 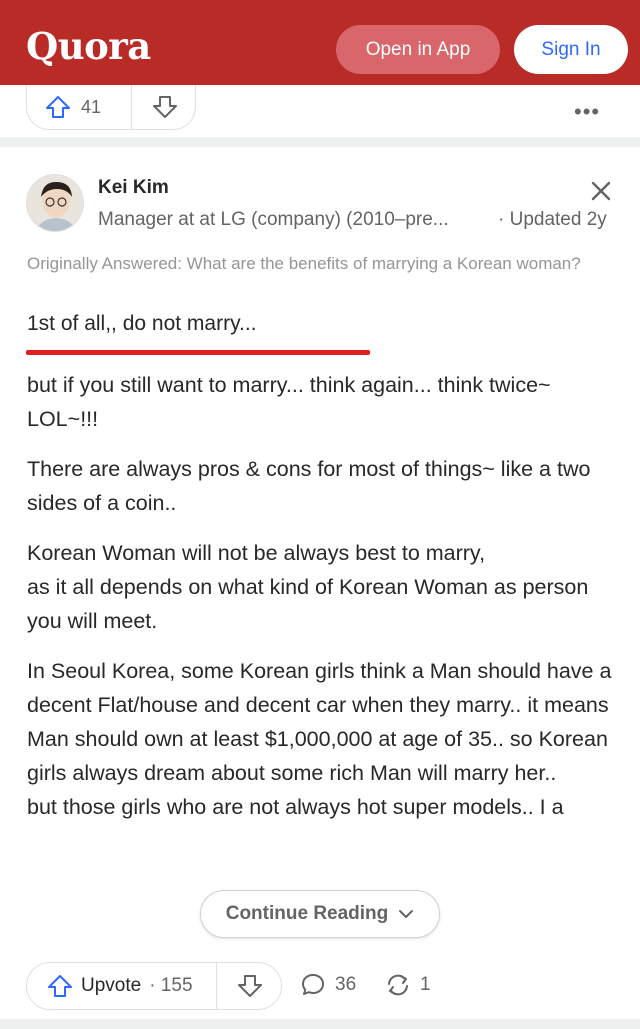 I want to click on quora-logo: Quora, so click(x=88, y=46).